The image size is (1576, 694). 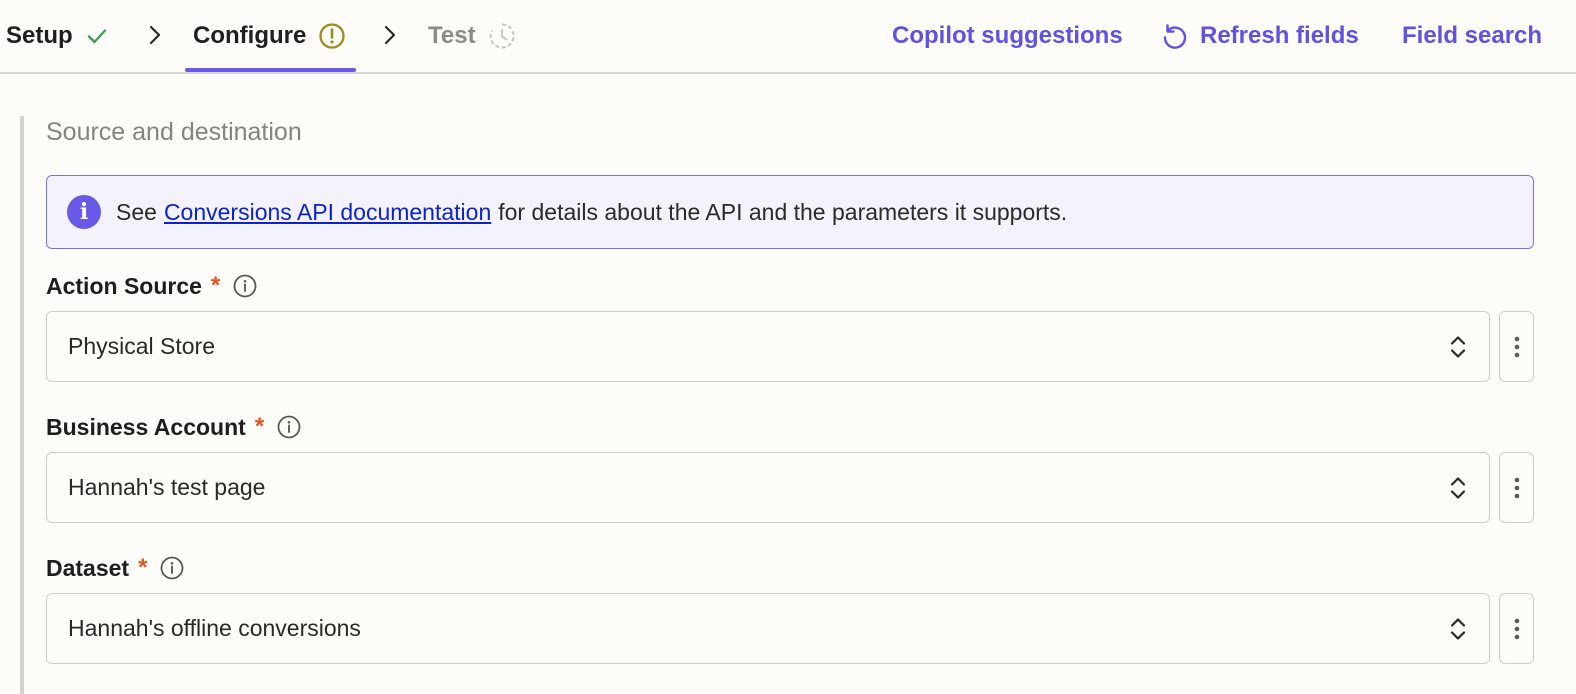 I want to click on field-search-label: Field search, so click(x=1472, y=35).